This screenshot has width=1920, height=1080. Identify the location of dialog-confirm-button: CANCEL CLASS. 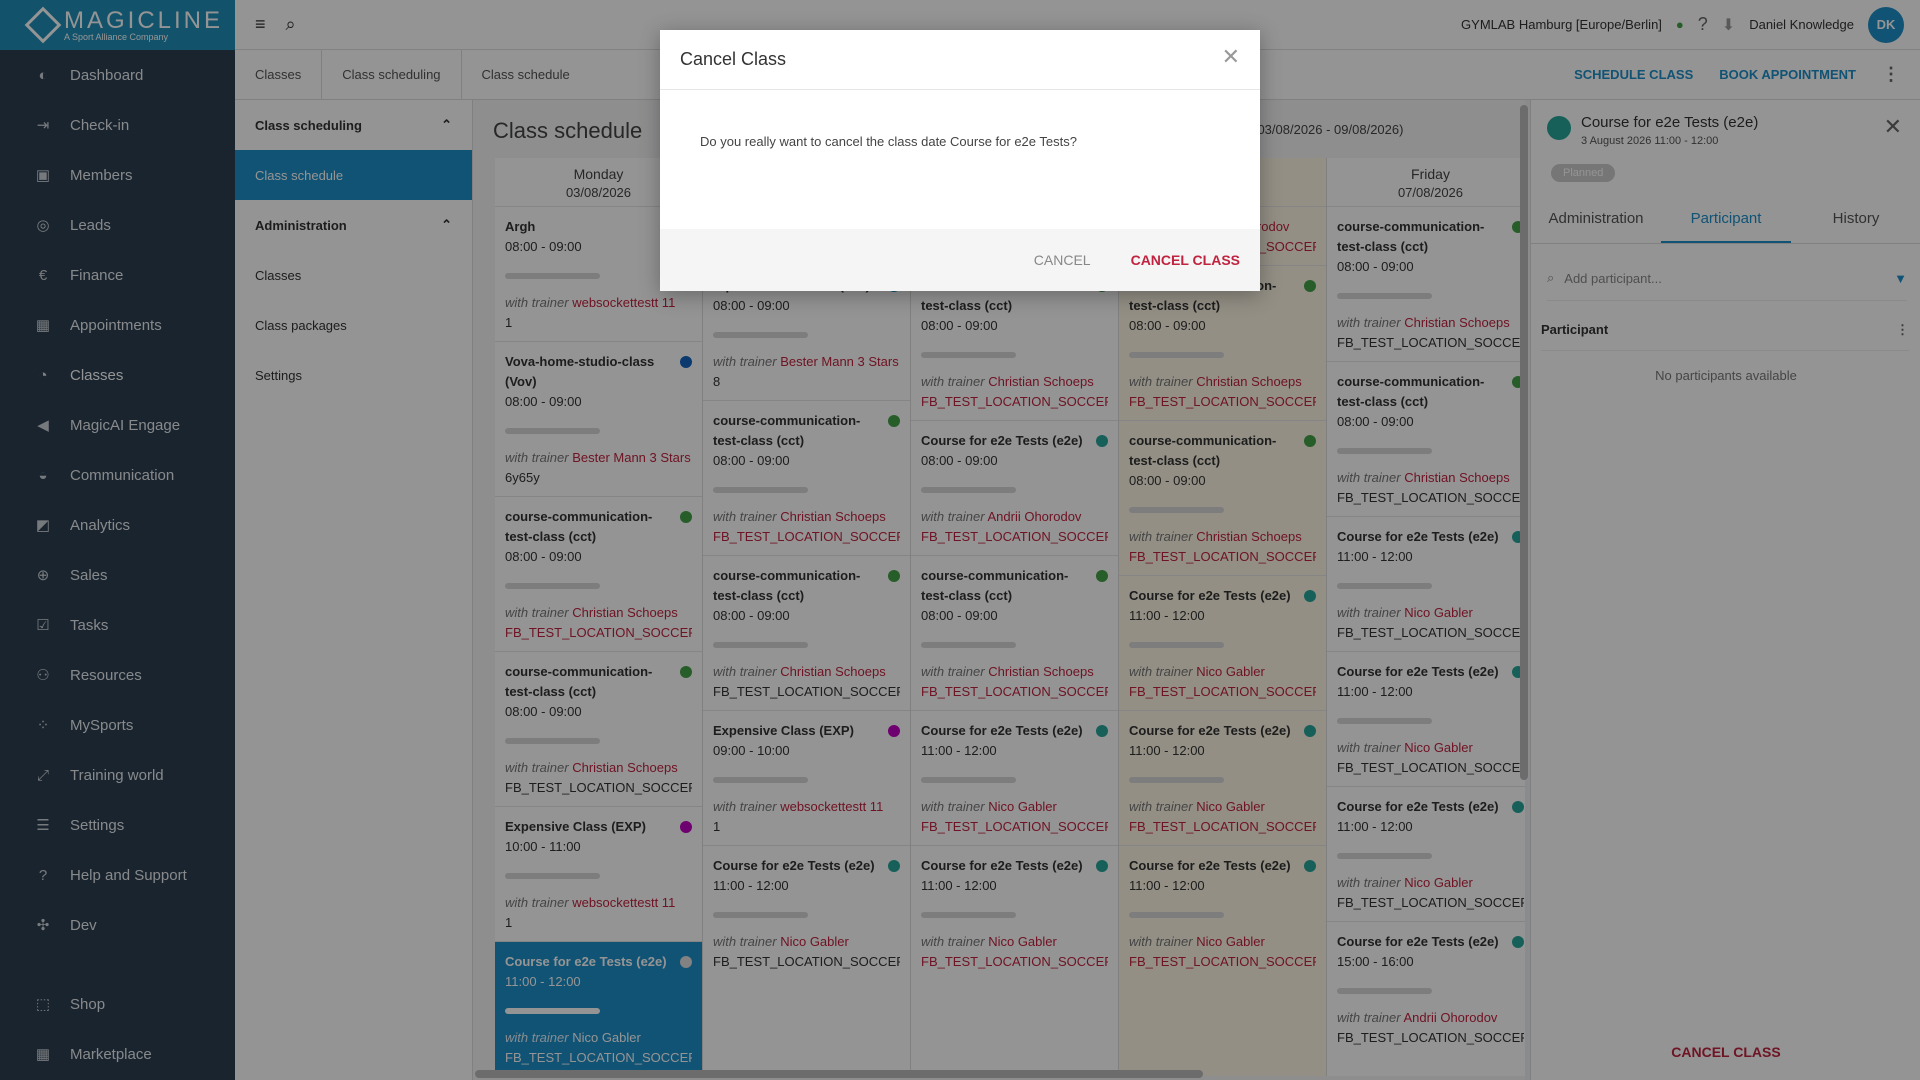
(1185, 260).